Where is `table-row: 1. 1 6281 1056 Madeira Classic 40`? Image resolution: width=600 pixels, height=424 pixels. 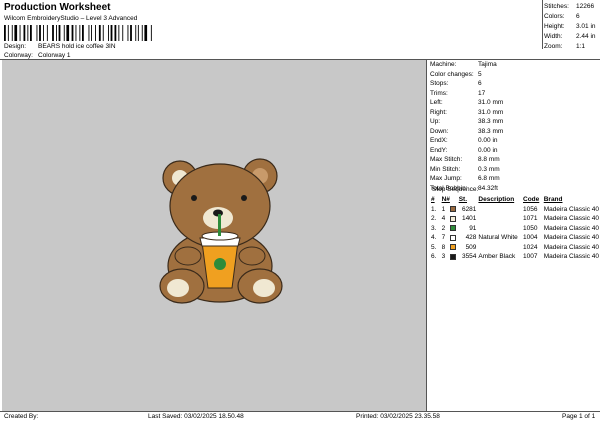
table-row: 1. 1 6281 1056 Madeira Classic 40 is located at coordinates (515, 210).